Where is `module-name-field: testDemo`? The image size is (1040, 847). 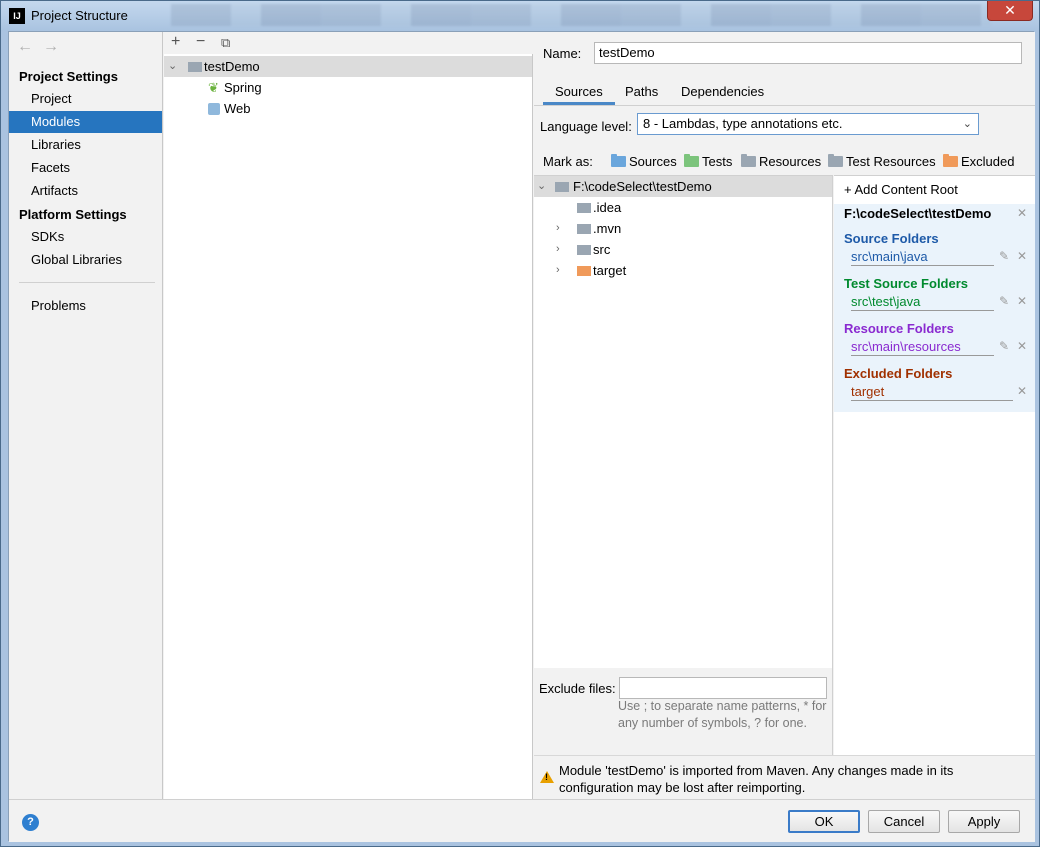 module-name-field: testDemo is located at coordinates (808, 53).